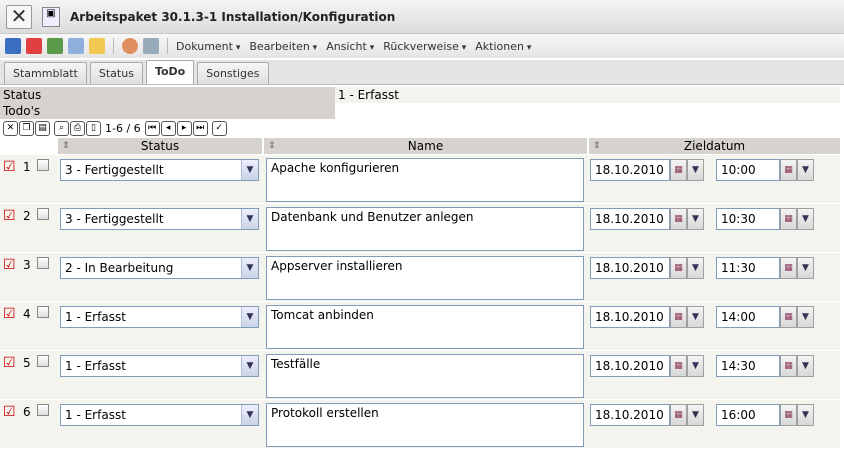  Describe the element at coordinates (350, 46) in the screenshot. I see `menu-ansicht: Ansicht` at that location.